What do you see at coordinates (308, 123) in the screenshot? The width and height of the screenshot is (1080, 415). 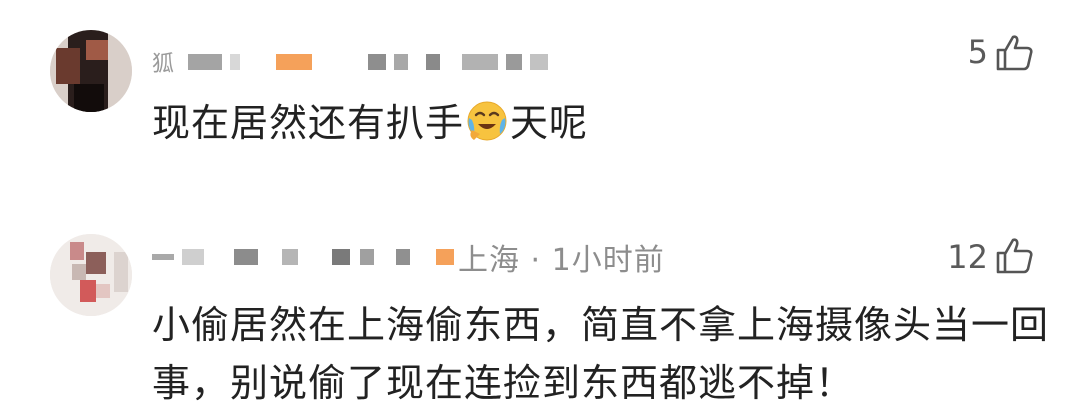 I see `comment-text-part: 现在居然还有扒手` at bounding box center [308, 123].